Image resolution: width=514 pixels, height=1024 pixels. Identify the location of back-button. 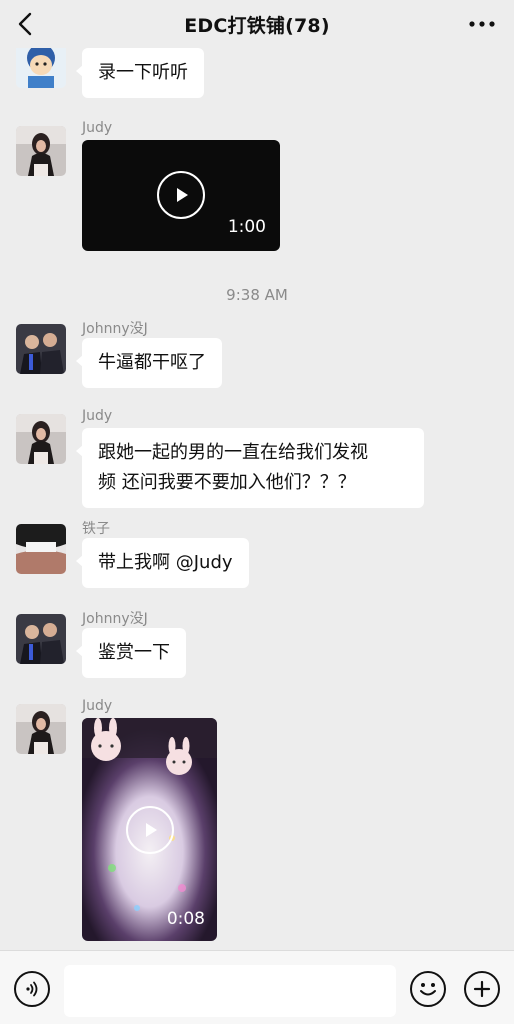
(26, 24).